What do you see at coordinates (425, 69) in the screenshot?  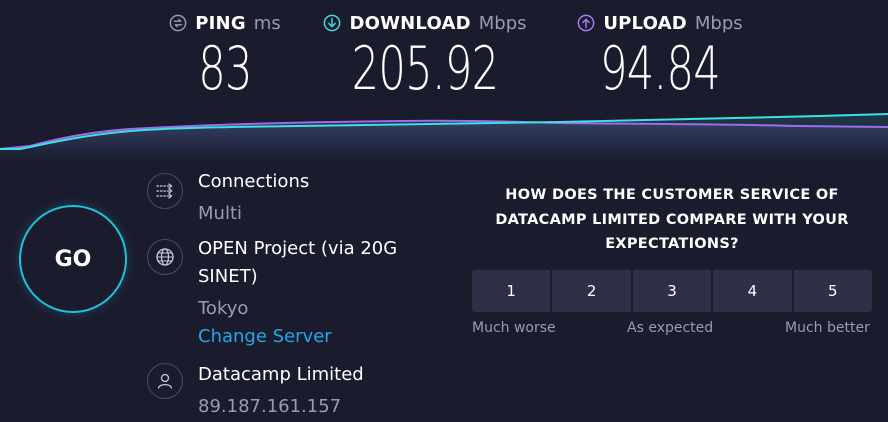 I see `download-value: 205.92` at bounding box center [425, 69].